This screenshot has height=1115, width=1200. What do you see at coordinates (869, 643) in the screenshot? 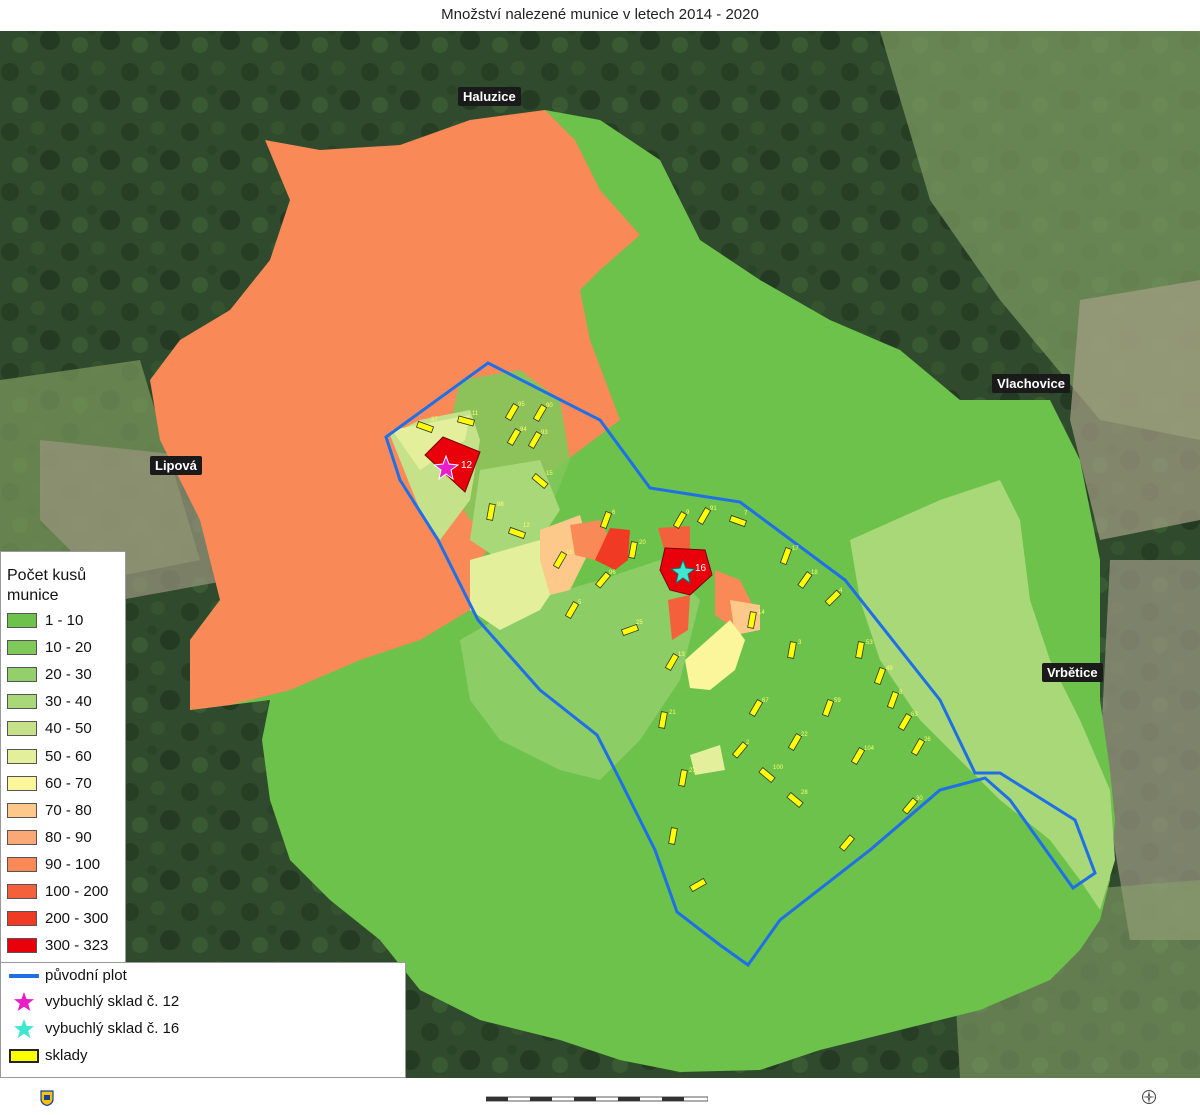
I see `warehouse-number-label: 53` at bounding box center [869, 643].